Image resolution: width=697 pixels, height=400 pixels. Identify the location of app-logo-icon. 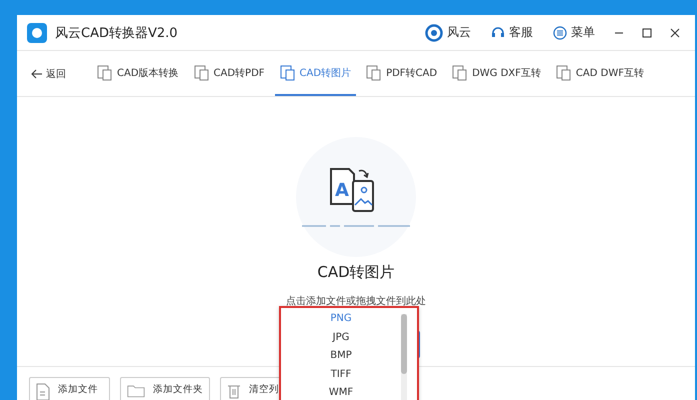
(37, 32).